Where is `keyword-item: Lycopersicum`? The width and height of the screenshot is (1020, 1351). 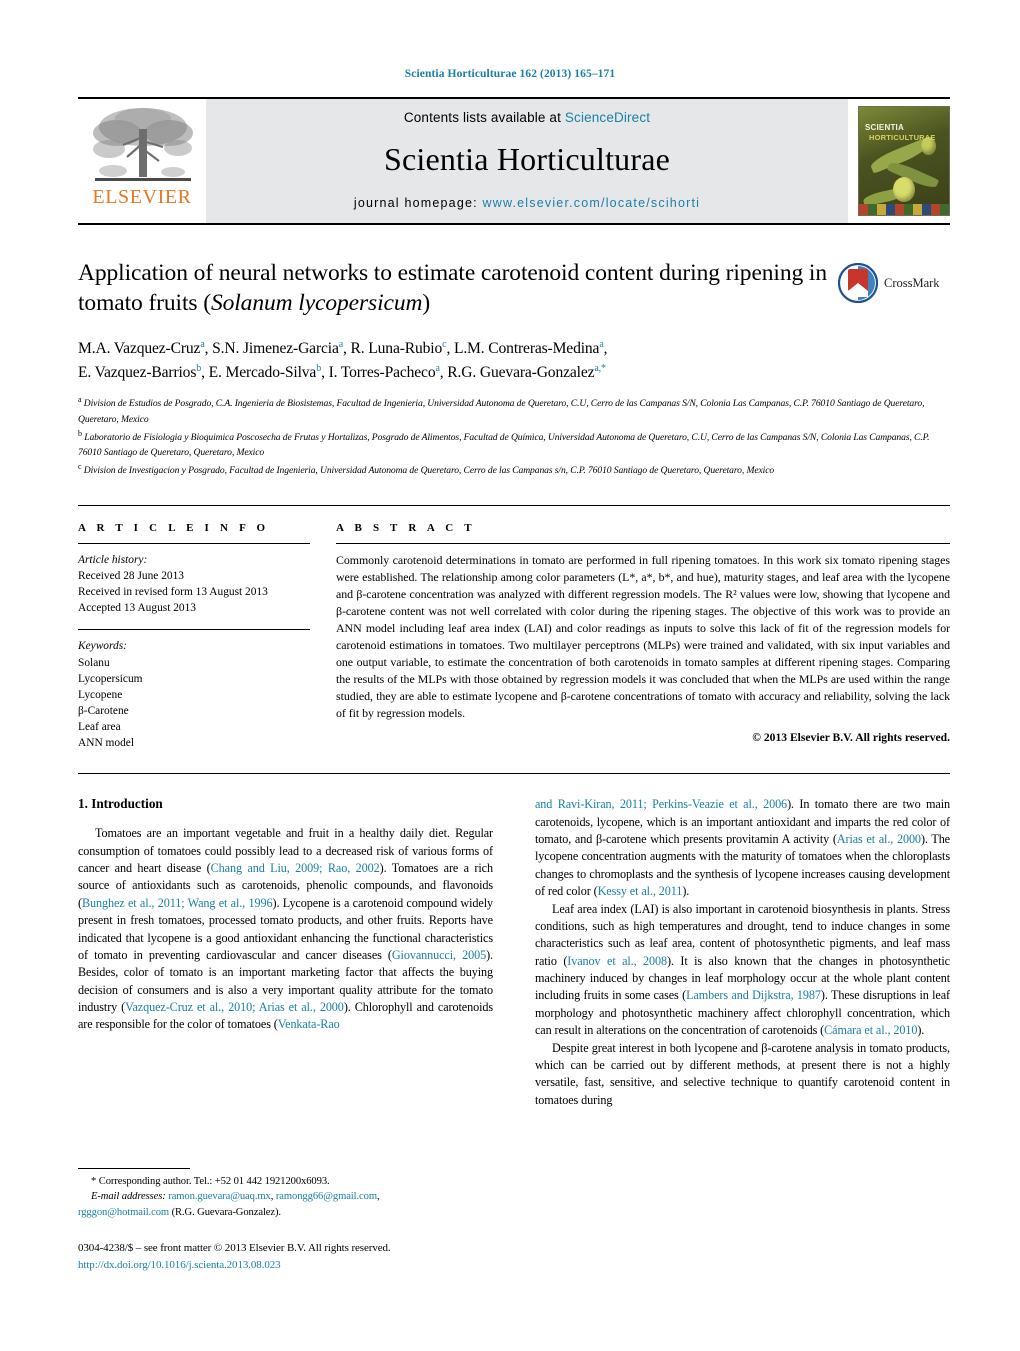 keyword-item: Lycopersicum is located at coordinates (110, 678).